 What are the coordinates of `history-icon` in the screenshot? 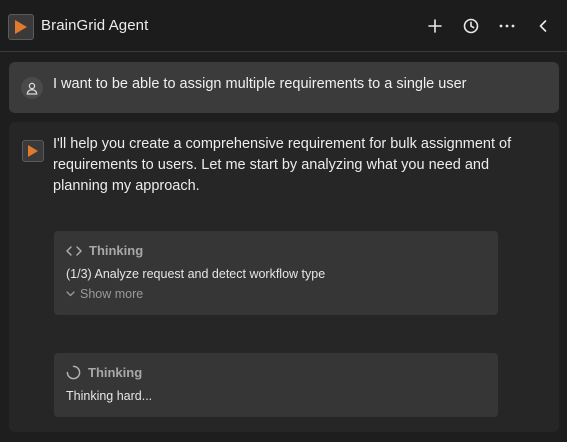 It's located at (471, 26).